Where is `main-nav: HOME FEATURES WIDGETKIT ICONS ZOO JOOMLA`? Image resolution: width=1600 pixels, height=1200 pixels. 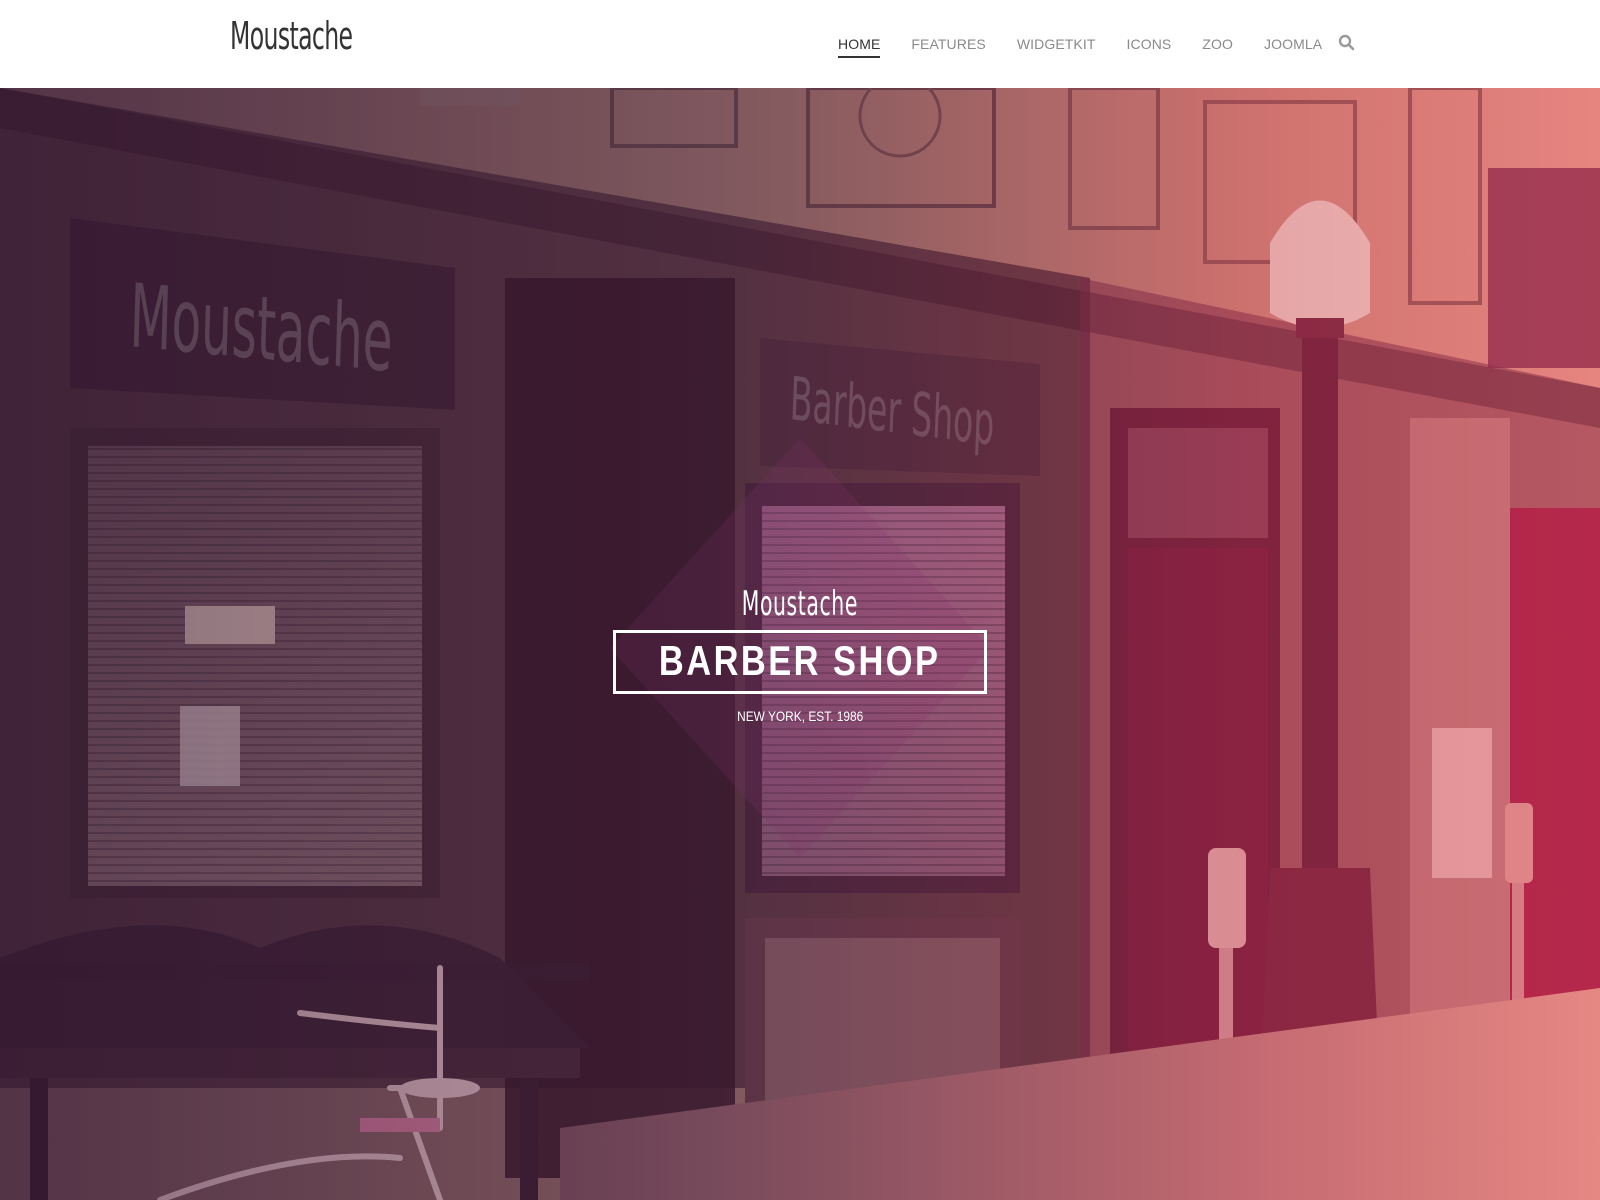 main-nav: HOME FEATURES WIDGETKIT ICONS ZOO JOOMLA is located at coordinates (1095, 44).